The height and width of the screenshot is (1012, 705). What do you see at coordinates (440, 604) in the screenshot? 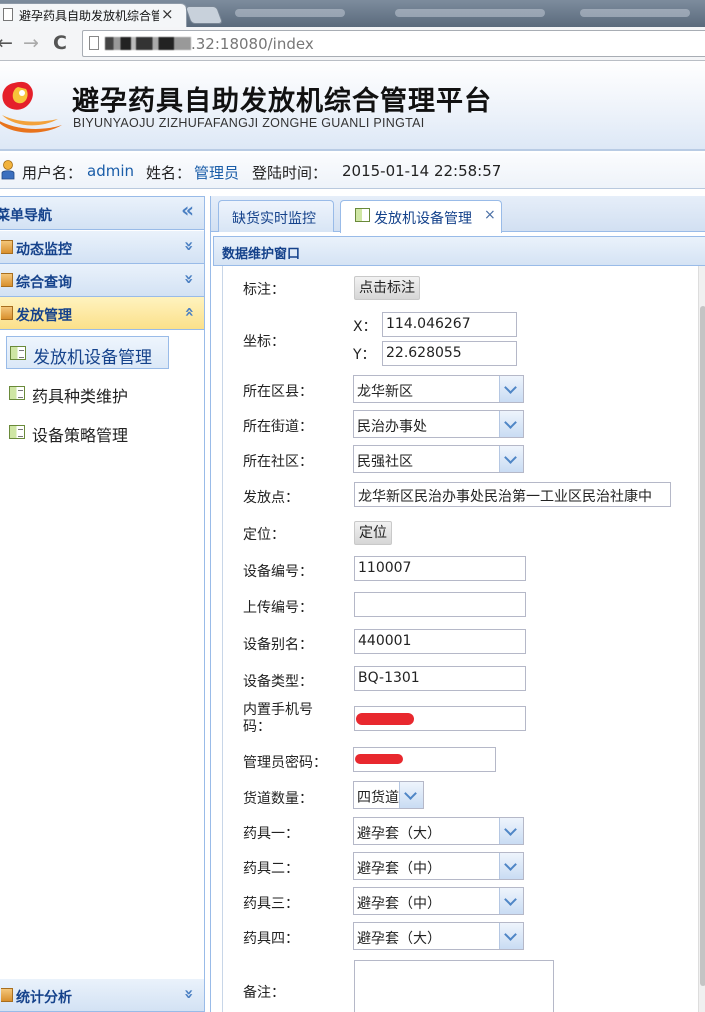
I see `upload-number-input` at bounding box center [440, 604].